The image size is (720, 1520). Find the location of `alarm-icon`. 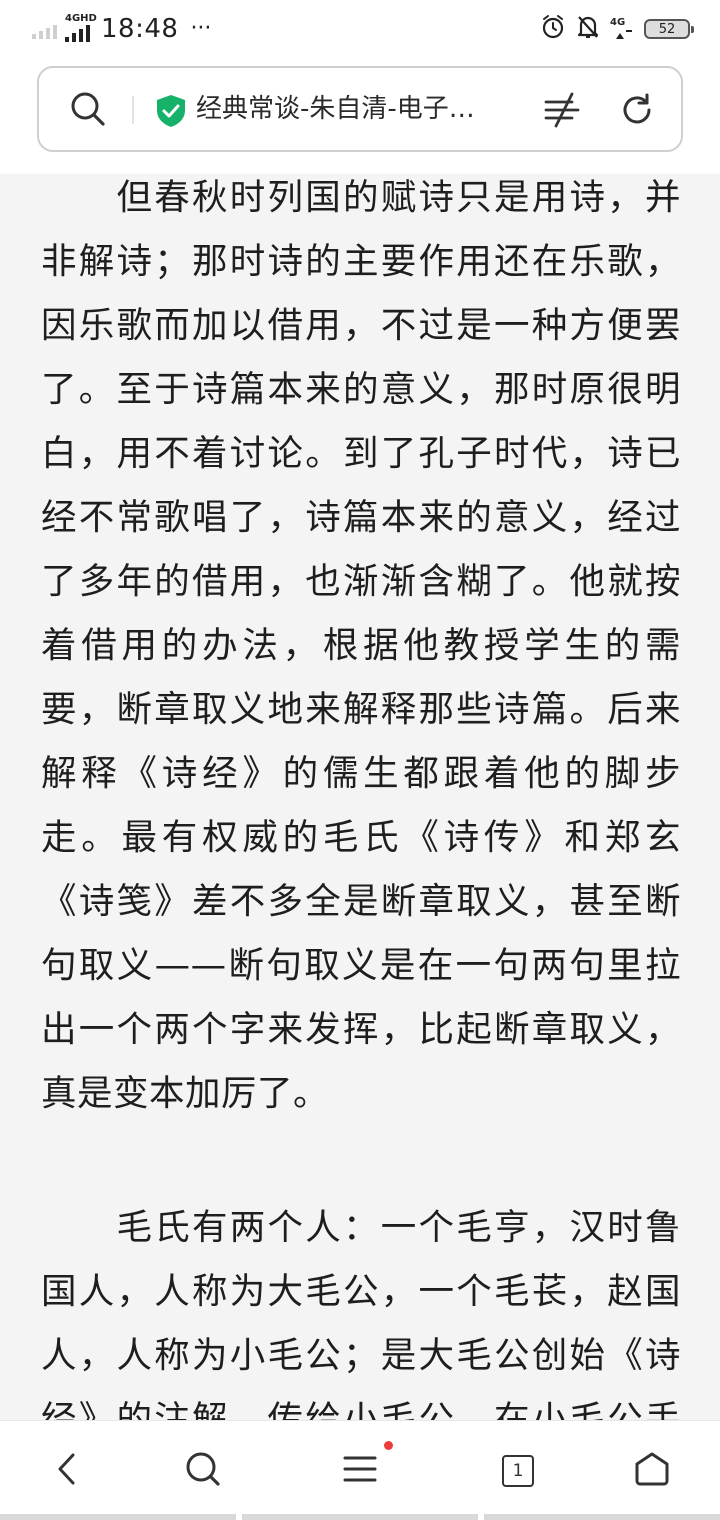

alarm-icon is located at coordinates (553, 29).